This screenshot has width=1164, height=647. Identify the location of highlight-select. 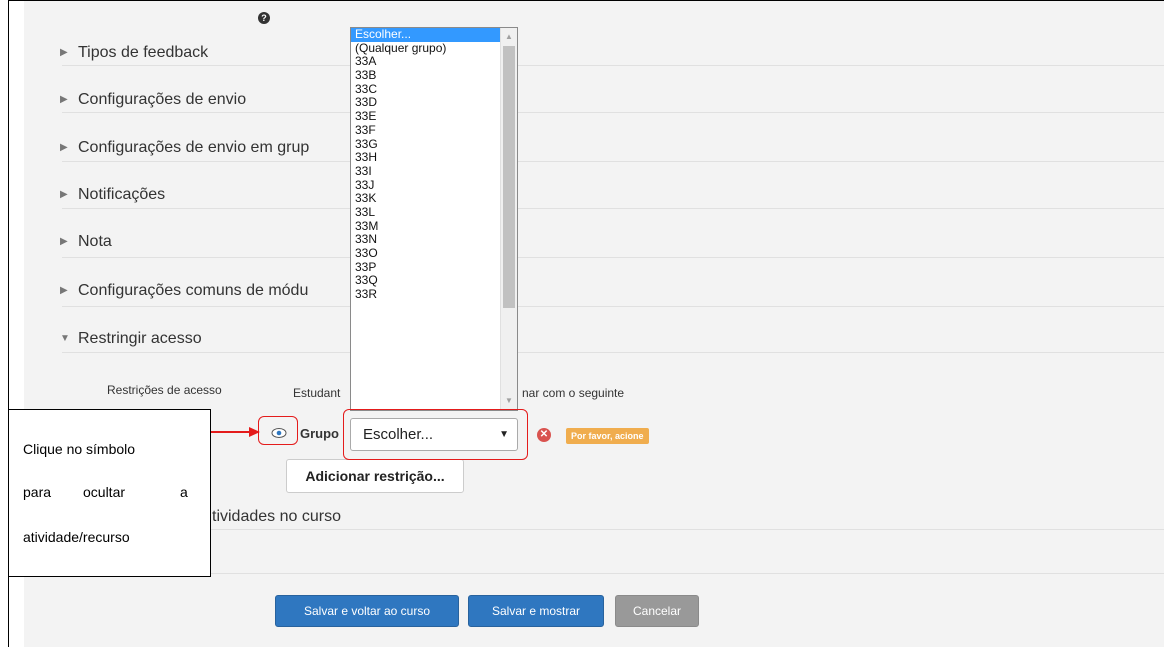
(435, 434).